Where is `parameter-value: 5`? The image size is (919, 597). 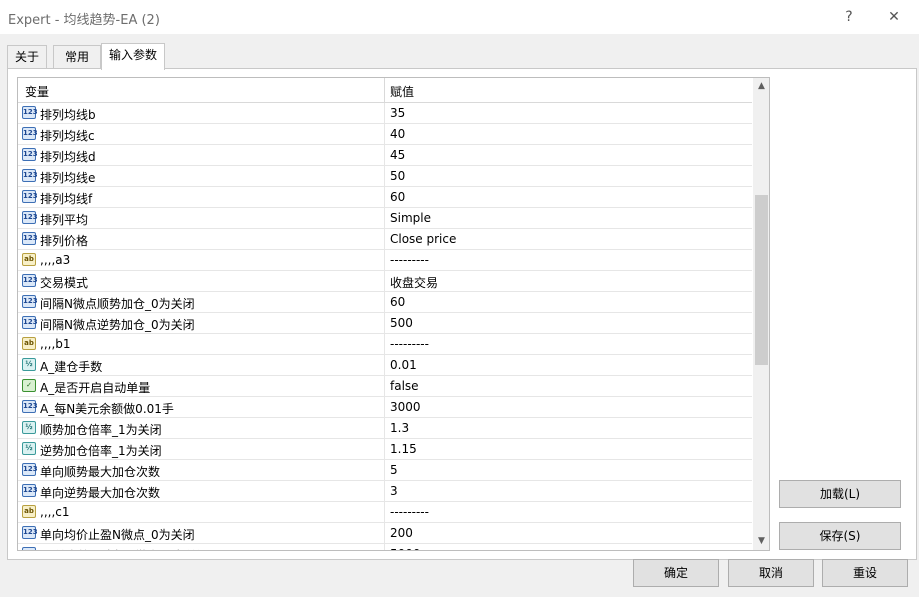
parameter-value: 5 is located at coordinates (394, 470).